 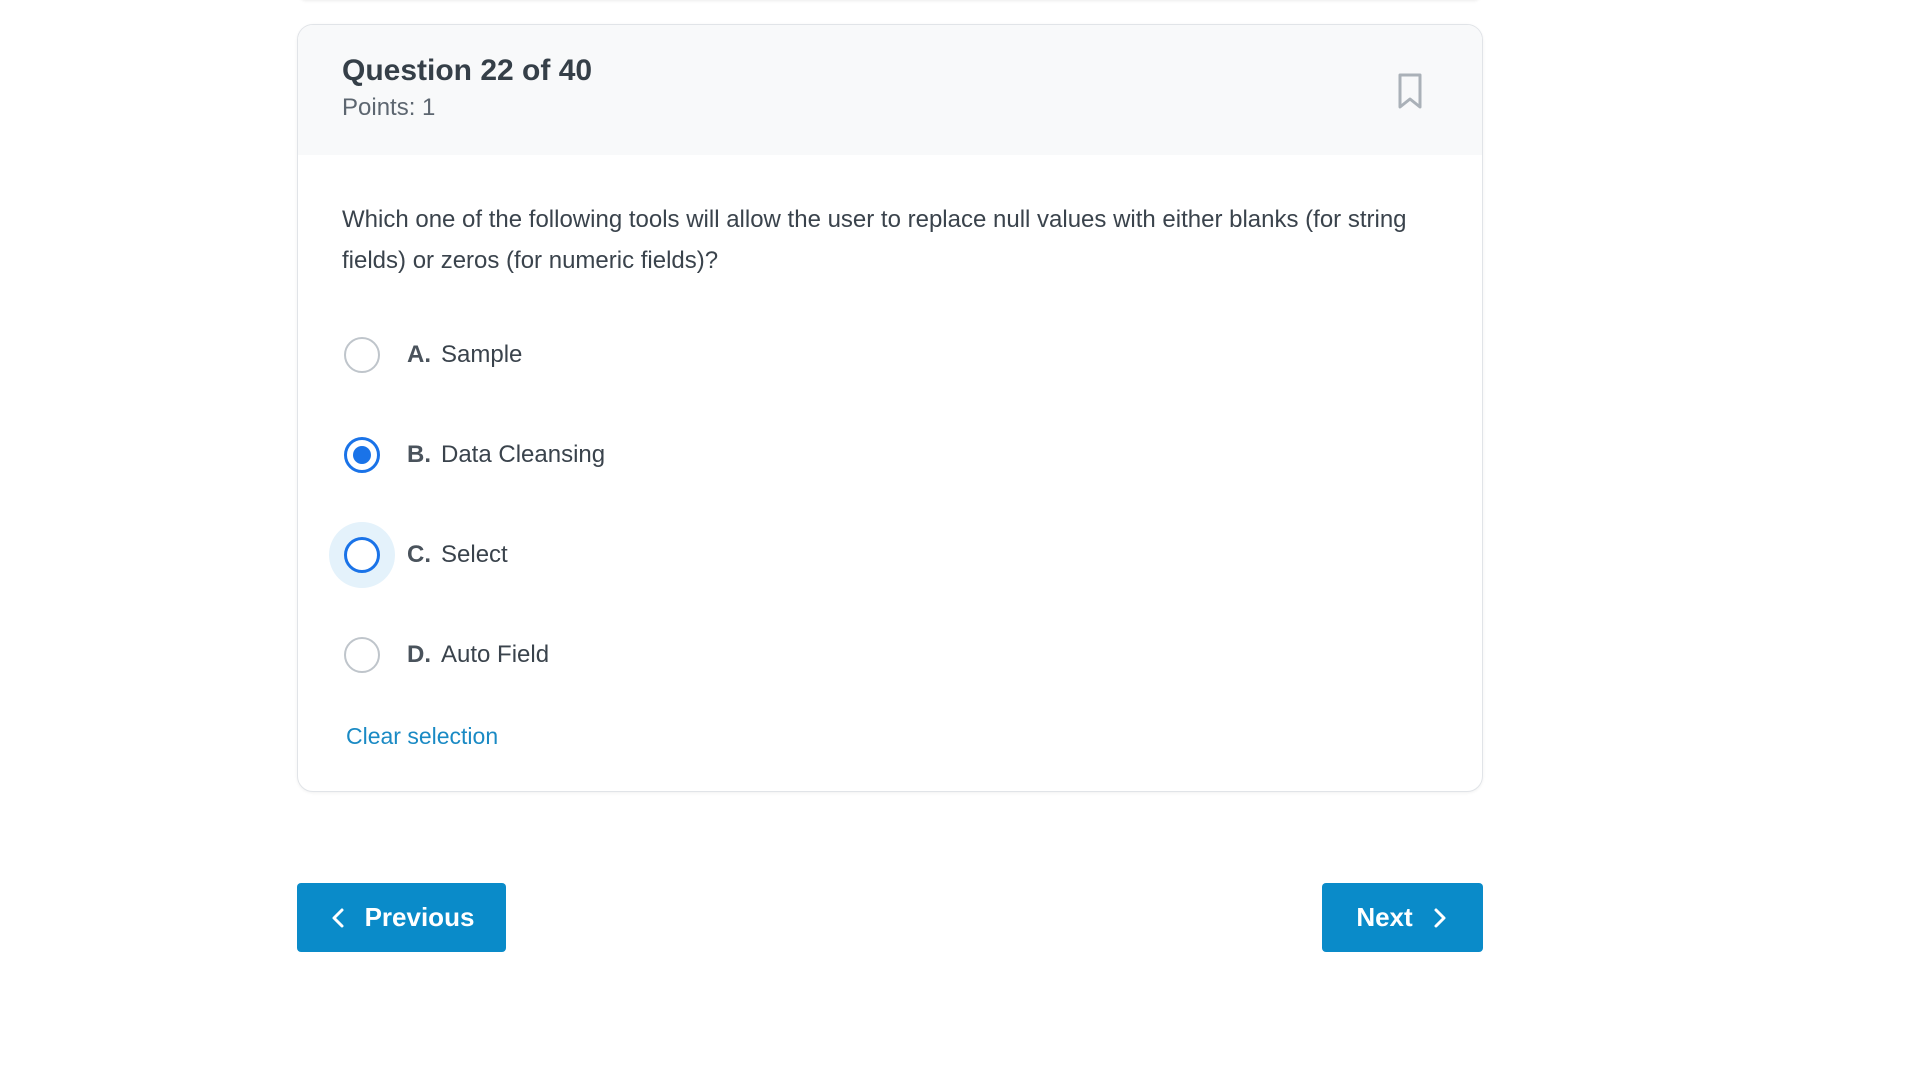 What do you see at coordinates (890, 90) in the screenshot?
I see `question-header: Question 22 of 40 Points: 1` at bounding box center [890, 90].